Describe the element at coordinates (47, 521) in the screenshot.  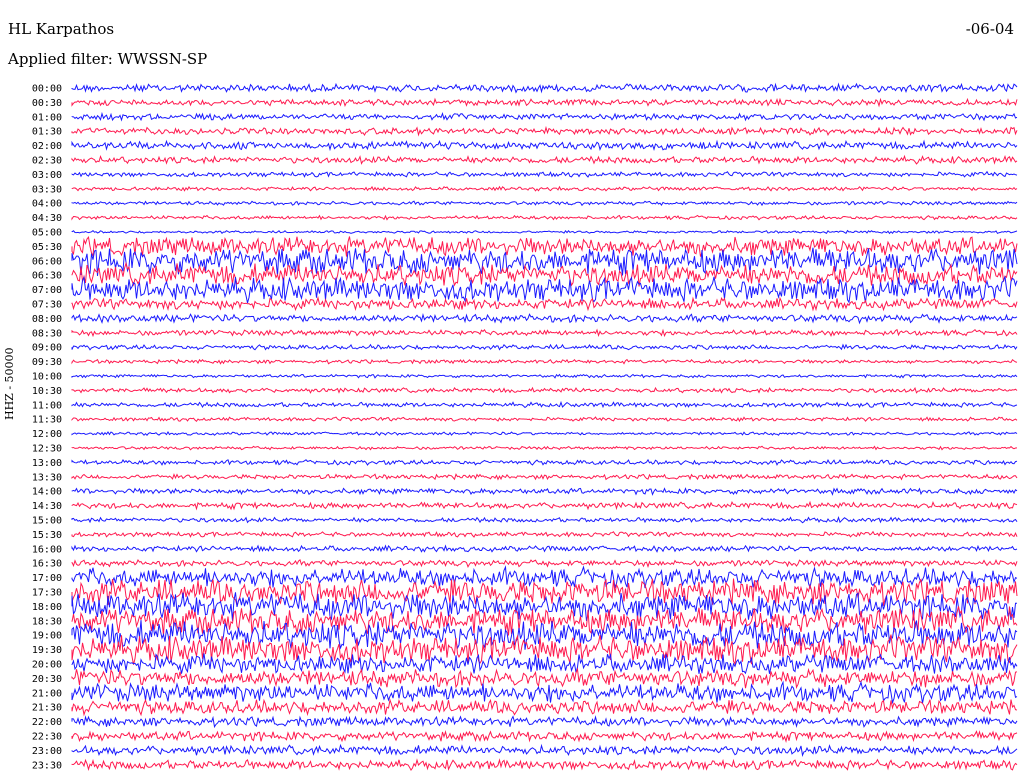
I see `time-tick-label: 15:00` at that location.